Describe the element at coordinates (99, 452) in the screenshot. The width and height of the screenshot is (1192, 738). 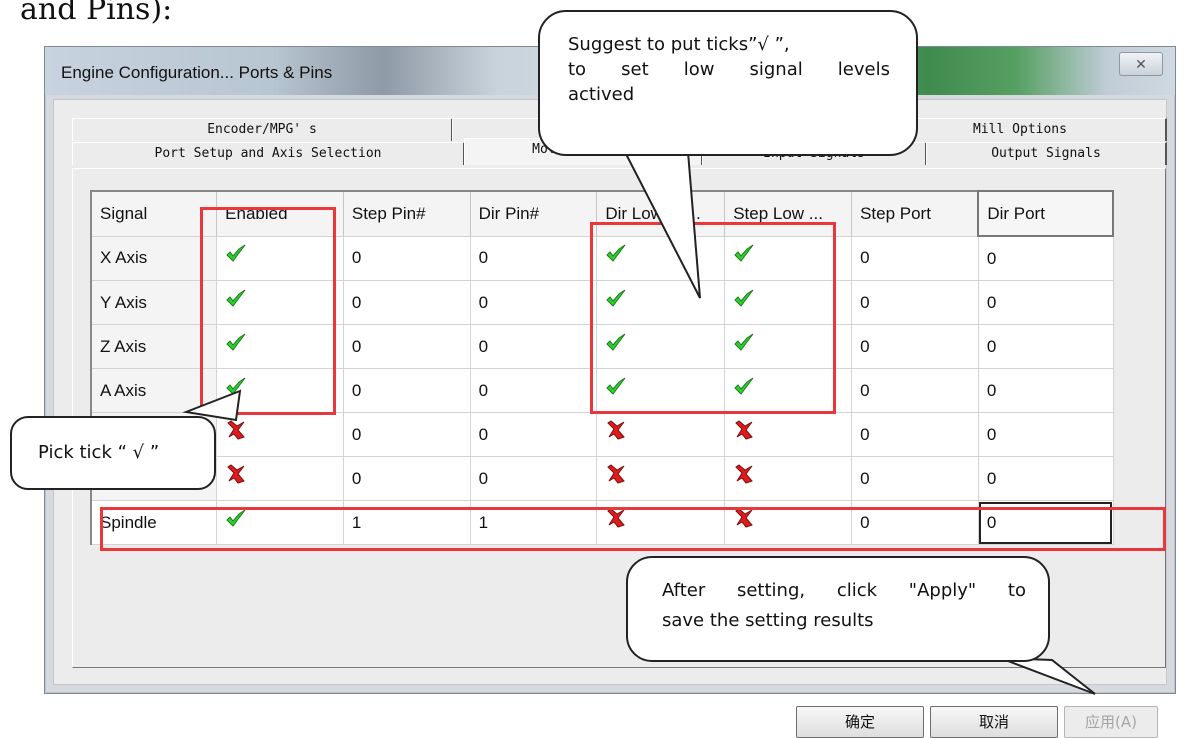
I see `pick-tick-text: Pick tick “ √ ”` at that location.